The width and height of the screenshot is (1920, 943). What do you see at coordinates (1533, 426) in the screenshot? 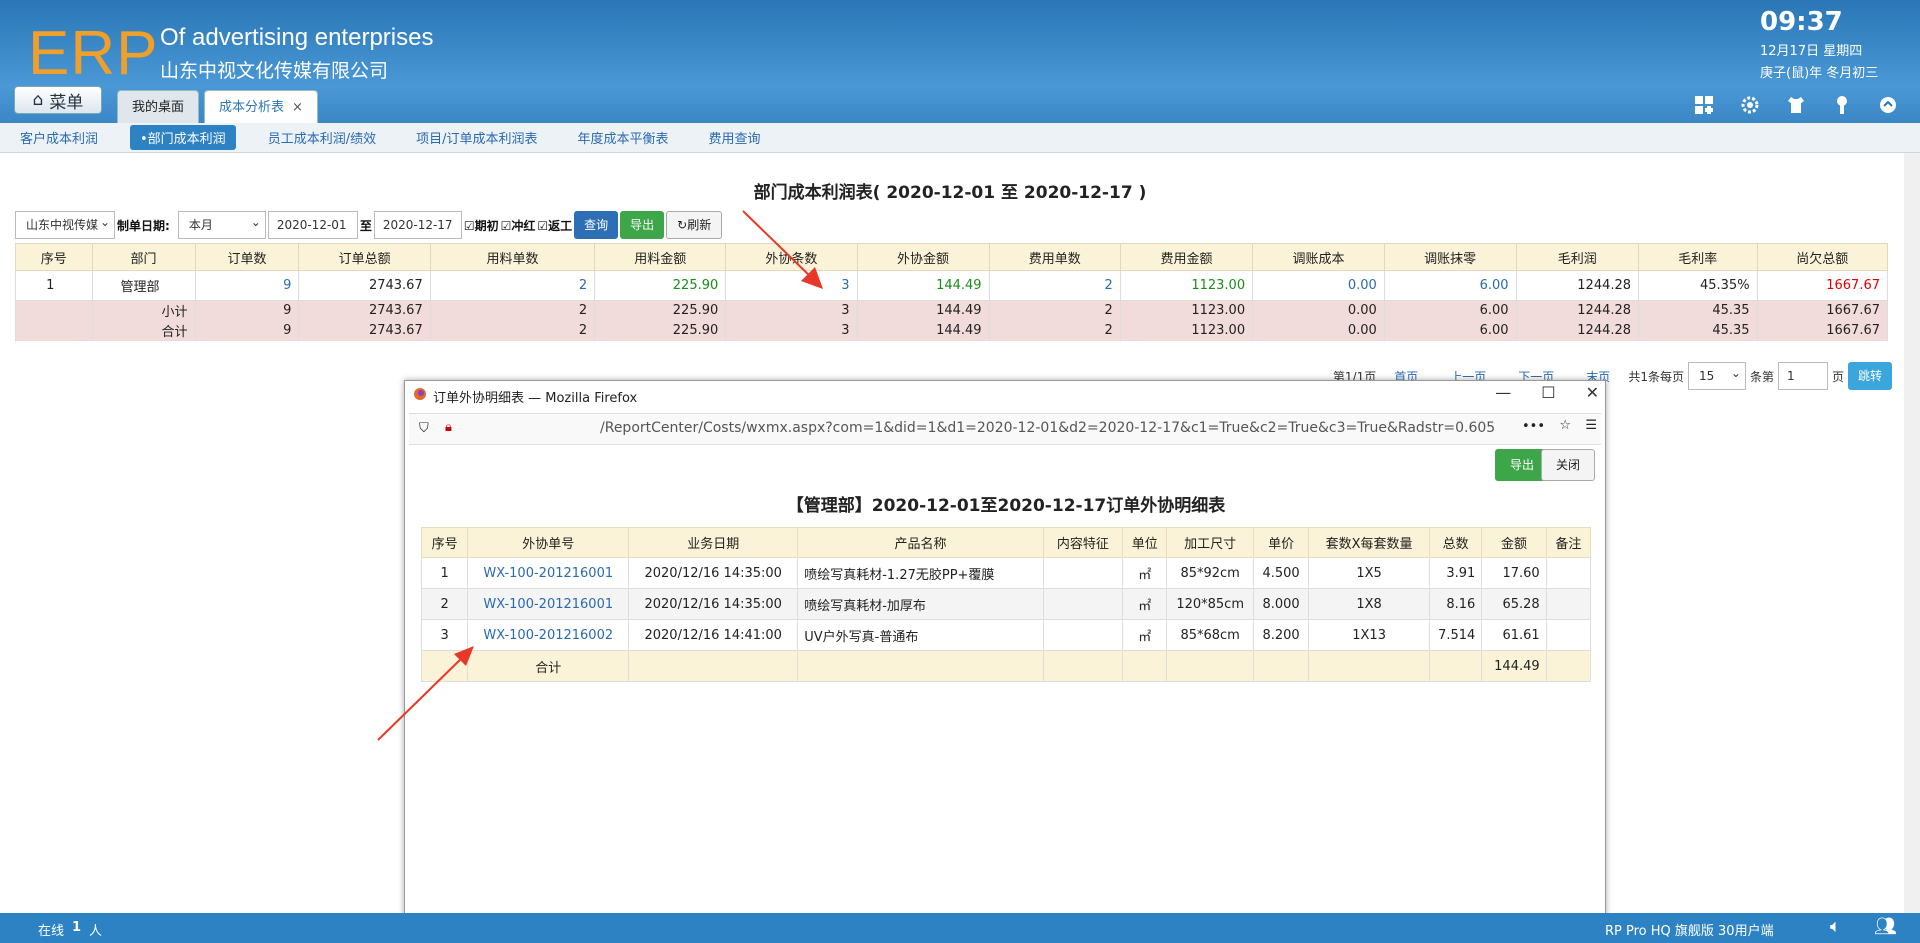
I see `more-icon: •••` at bounding box center [1533, 426].